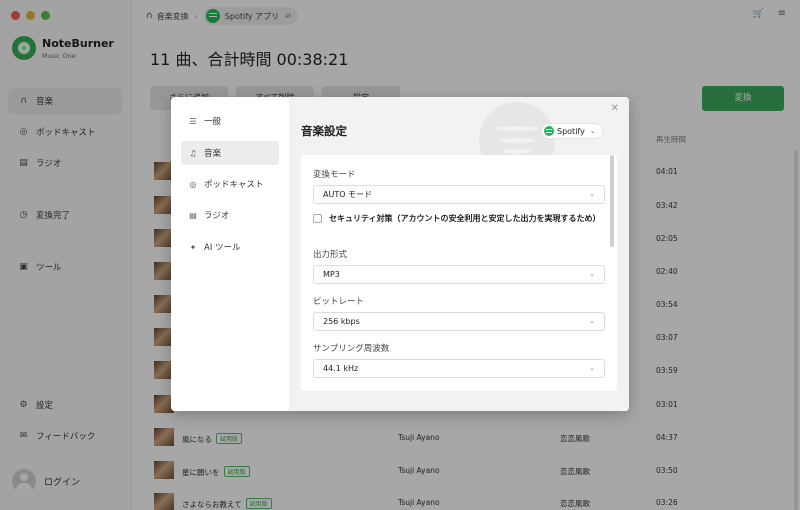 The width and height of the screenshot is (800, 510). Describe the element at coordinates (351, 349) in the screenshot. I see `sample-rate-label: サンプリング周波数` at that location.